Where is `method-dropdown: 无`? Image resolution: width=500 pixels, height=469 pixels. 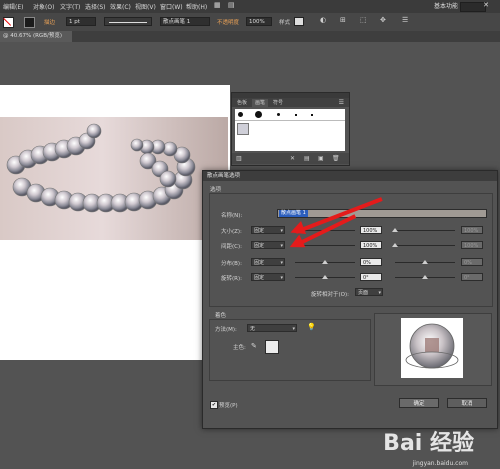
method-dropdown: 无 is located at coordinates (272, 328).